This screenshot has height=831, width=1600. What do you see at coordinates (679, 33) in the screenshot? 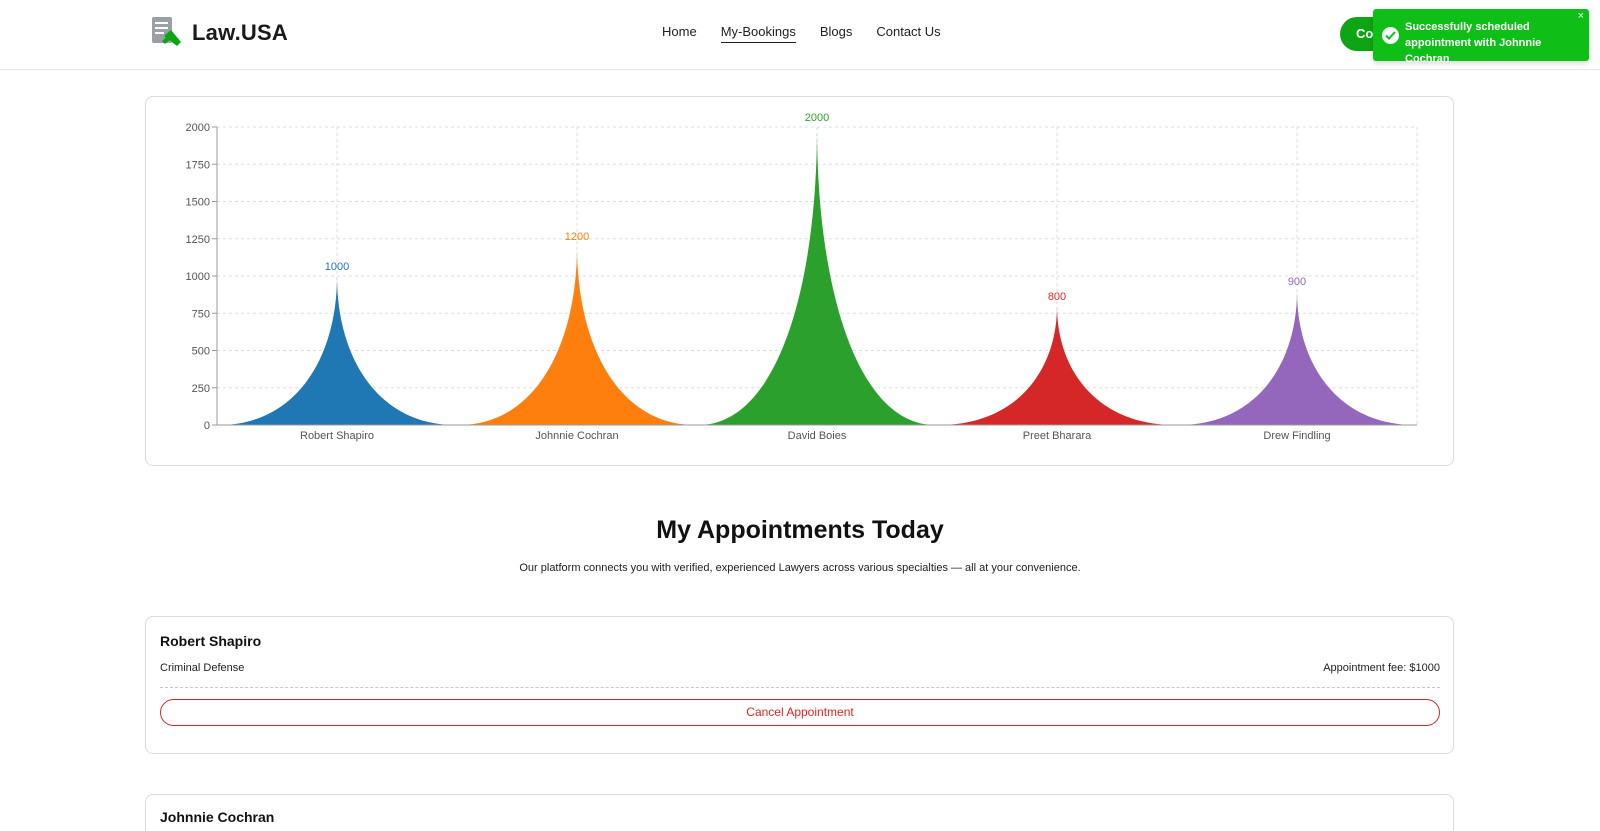
I see `nav-home: Home` at bounding box center [679, 33].